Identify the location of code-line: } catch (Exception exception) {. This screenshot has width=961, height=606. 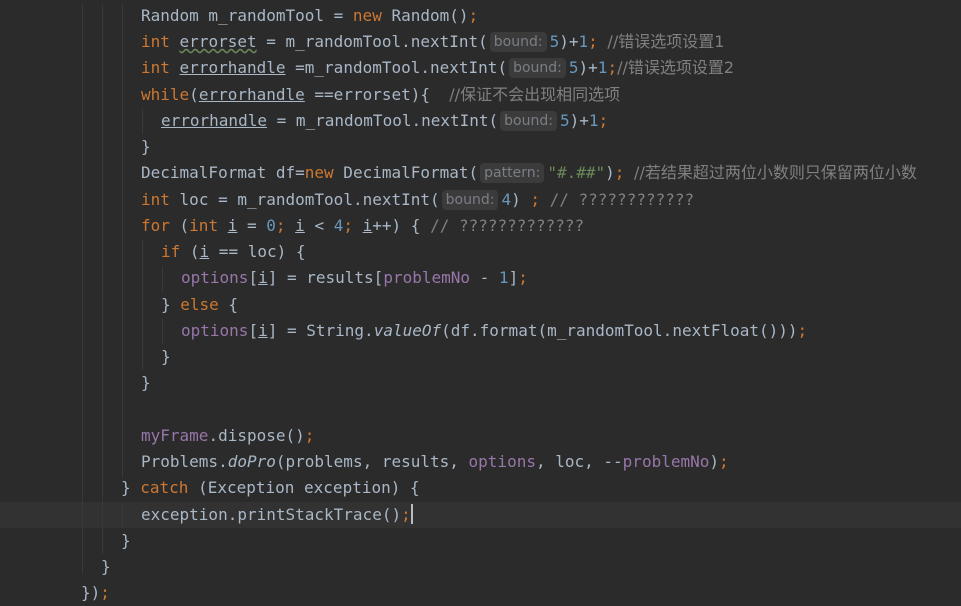
(270, 488).